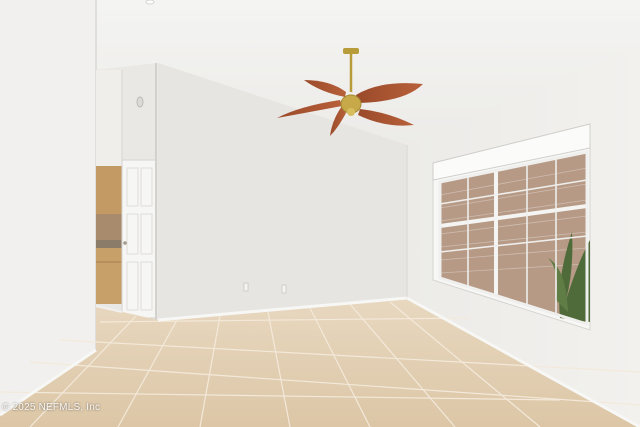 The height and width of the screenshot is (427, 640). What do you see at coordinates (109, 190) in the screenshot?
I see `kitchen-cabinet-upper` at bounding box center [109, 190].